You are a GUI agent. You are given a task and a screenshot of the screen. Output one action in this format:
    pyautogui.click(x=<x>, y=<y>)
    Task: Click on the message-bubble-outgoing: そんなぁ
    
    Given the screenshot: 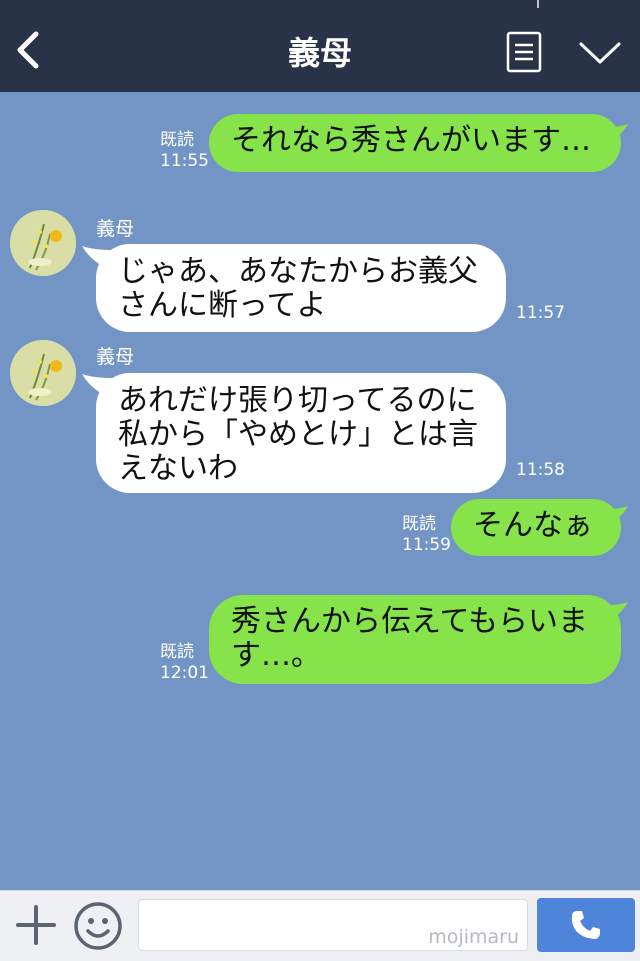 What is the action you would take?
    pyautogui.click(x=536, y=527)
    